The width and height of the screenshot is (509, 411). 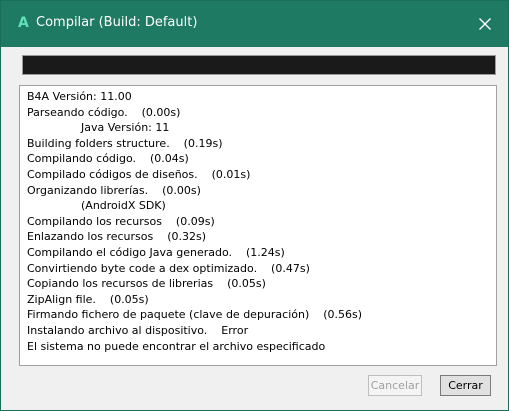 What do you see at coordinates (123, 206) in the screenshot?
I see `log-line: (AndroidX SDK)` at bounding box center [123, 206].